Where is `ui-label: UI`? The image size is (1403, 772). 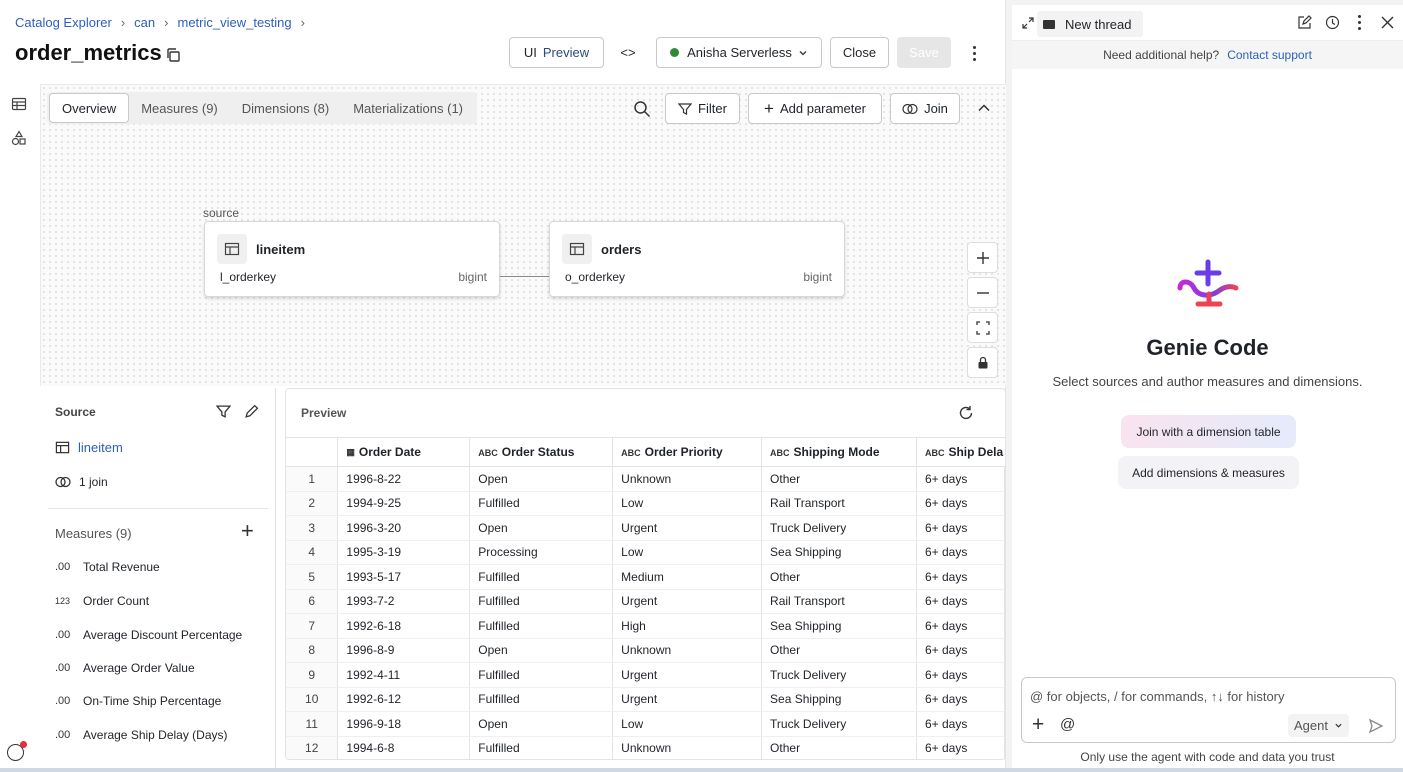 ui-label: UI is located at coordinates (530, 52).